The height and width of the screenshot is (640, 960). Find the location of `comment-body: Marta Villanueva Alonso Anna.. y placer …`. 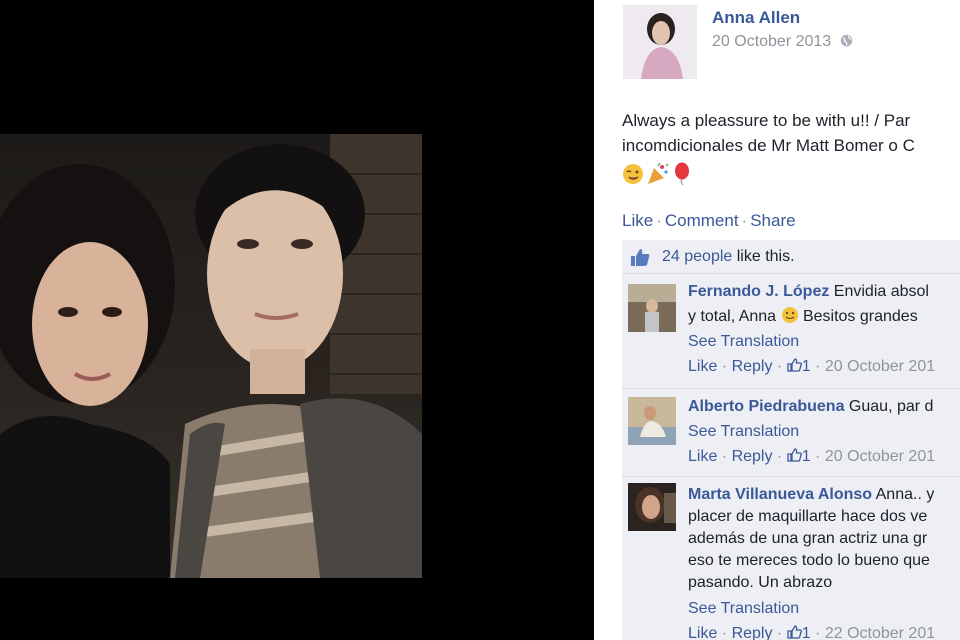

comment-body: Marta Villanueva Alonso Anna.. y placer … is located at coordinates (811, 562).